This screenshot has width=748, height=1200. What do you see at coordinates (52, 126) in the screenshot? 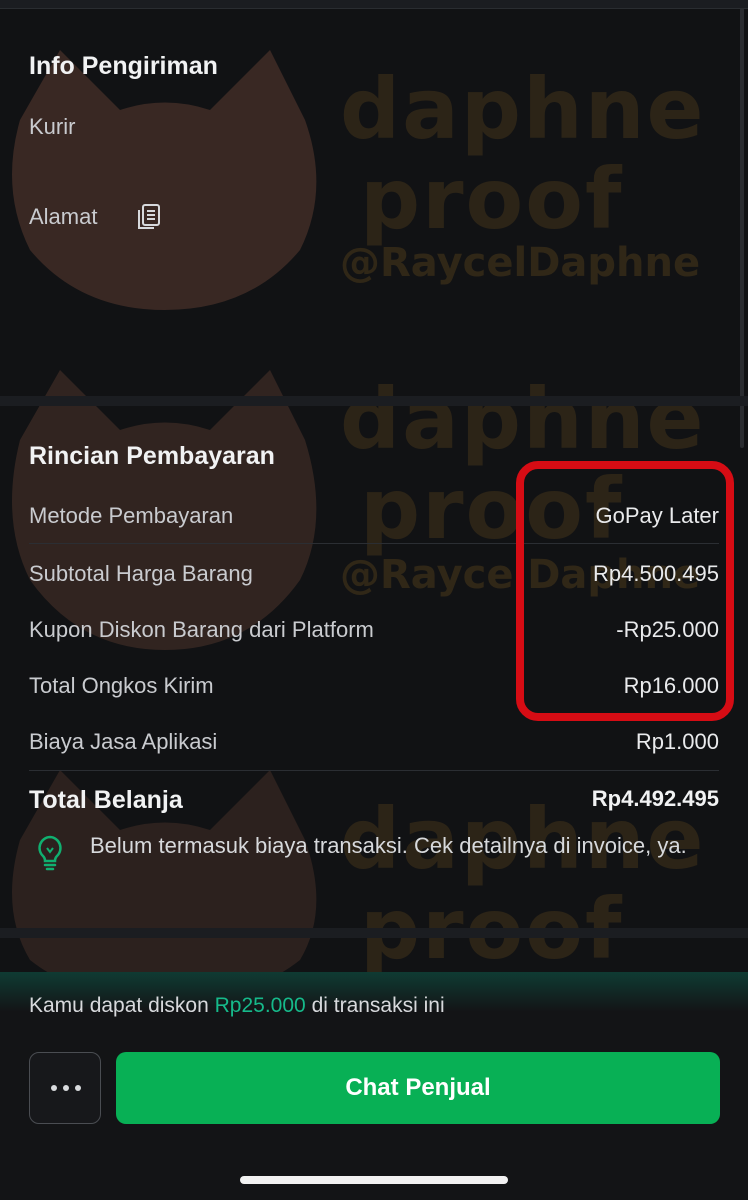
I see `courier-label: Kurir` at bounding box center [52, 126].